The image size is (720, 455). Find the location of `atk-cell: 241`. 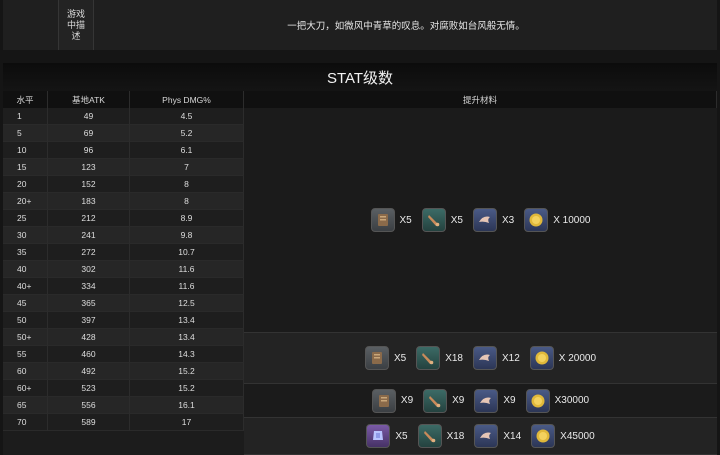

atk-cell: 241 is located at coordinates (89, 235).